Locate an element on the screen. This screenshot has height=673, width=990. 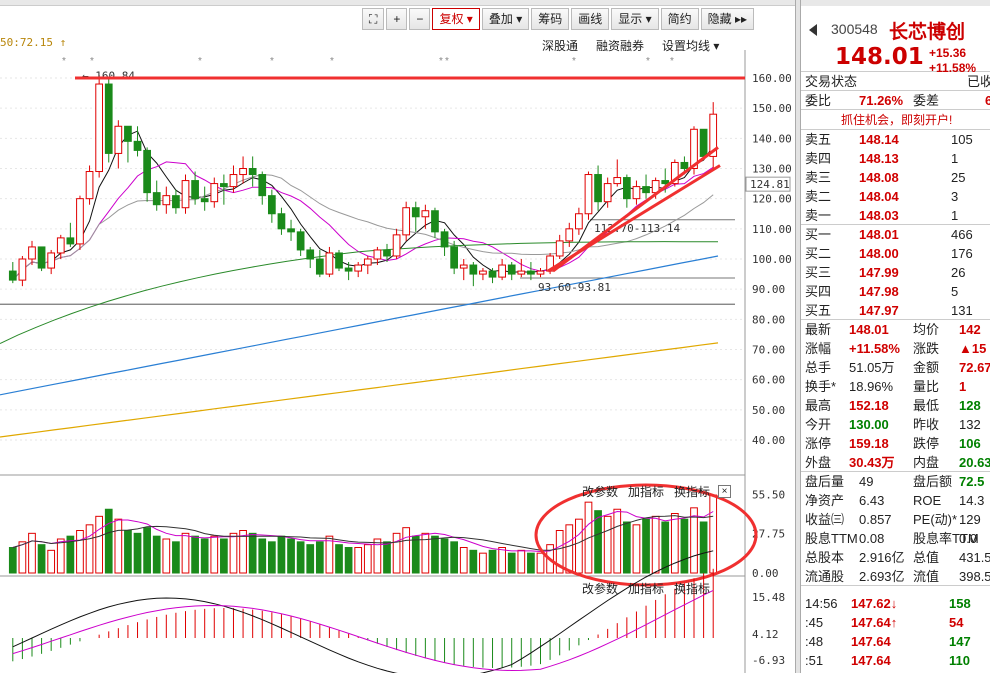
volume-close-icon: × is located at coordinates (724, 491).